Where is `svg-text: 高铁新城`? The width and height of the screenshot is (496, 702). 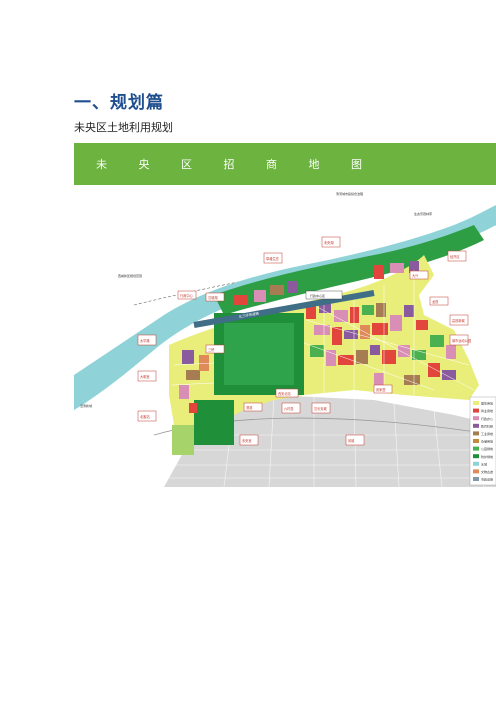 svg-text: 高铁新城 is located at coordinates (459, 320).